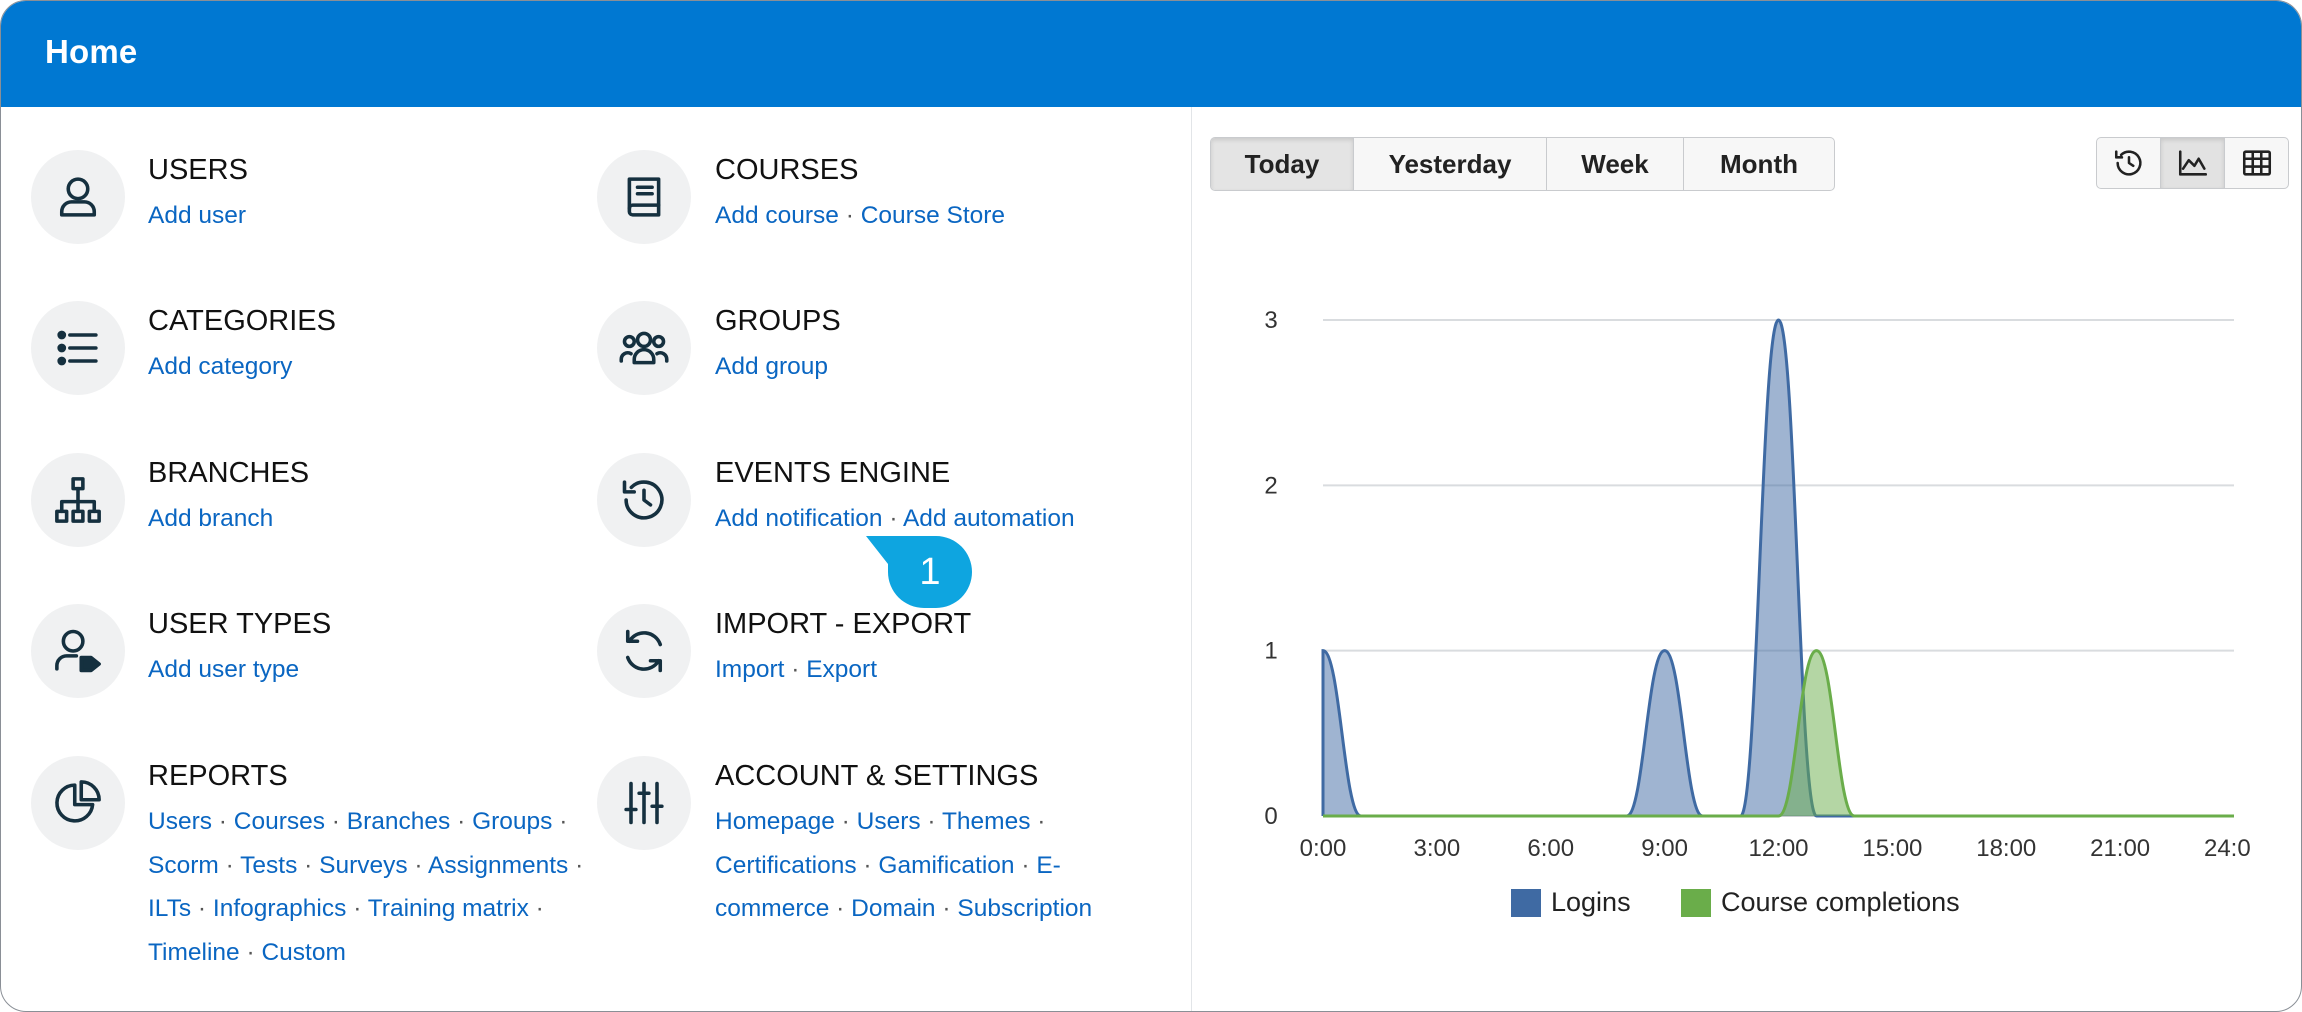 This screenshot has height=1012, width=2302. Describe the element at coordinates (399, 821) in the screenshot. I see `link-reports: Branches` at that location.